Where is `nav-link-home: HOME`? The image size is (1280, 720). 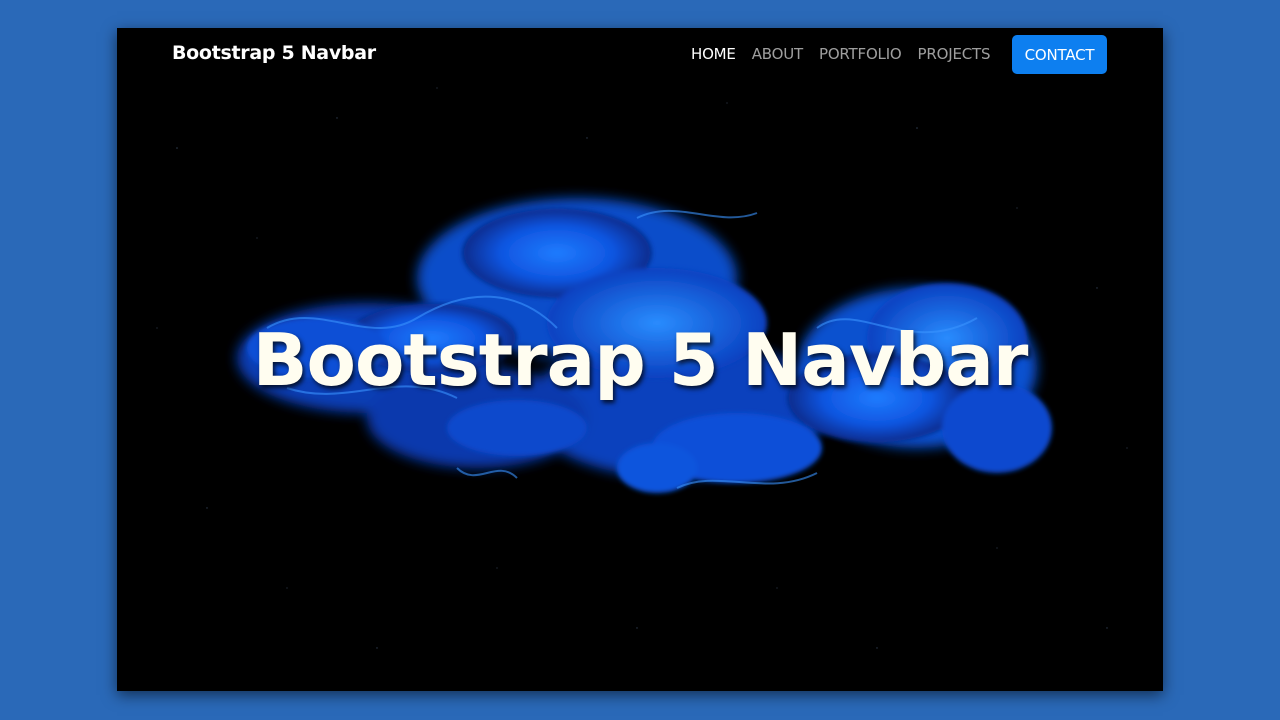 nav-link-home: HOME is located at coordinates (713, 54).